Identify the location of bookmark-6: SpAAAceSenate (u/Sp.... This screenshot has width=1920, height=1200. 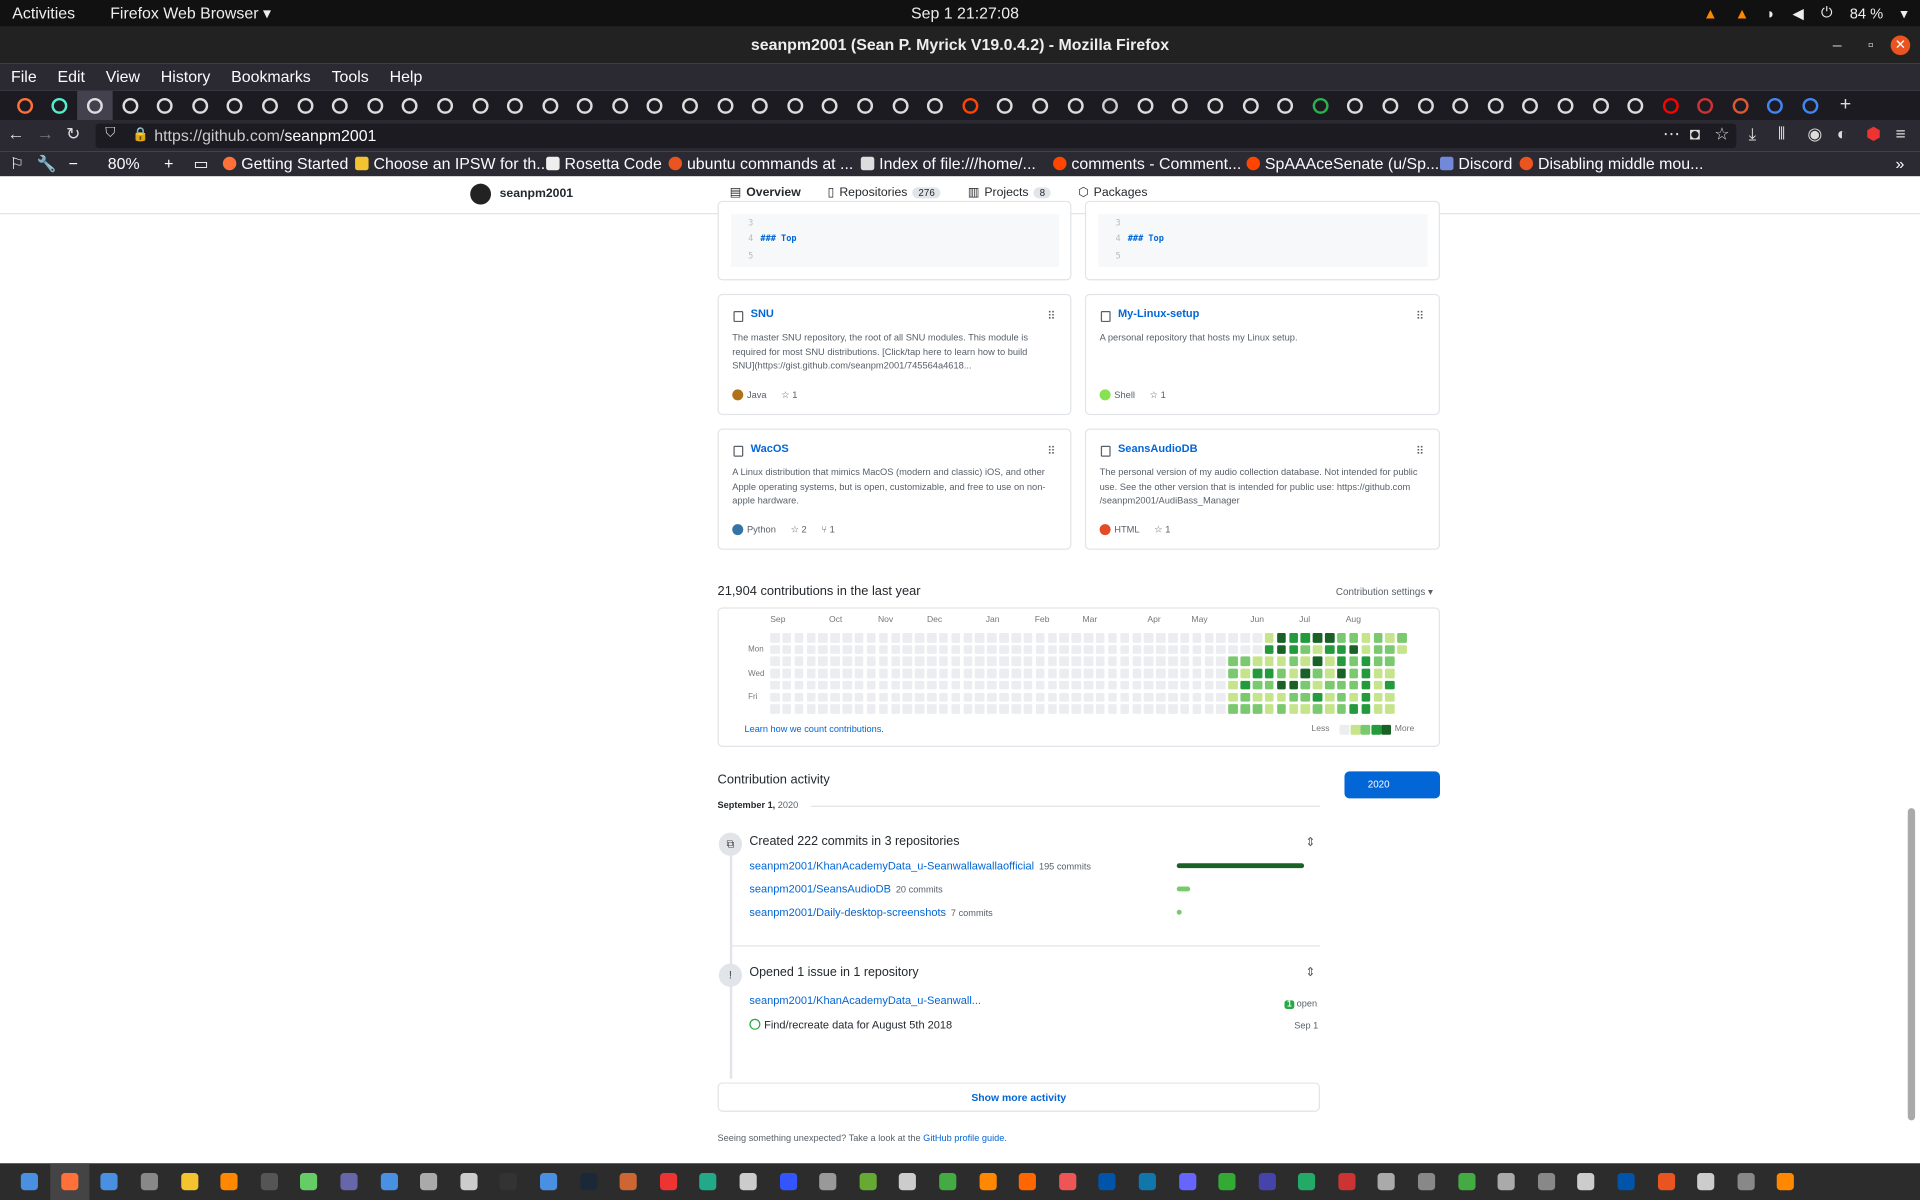
(1342, 163).